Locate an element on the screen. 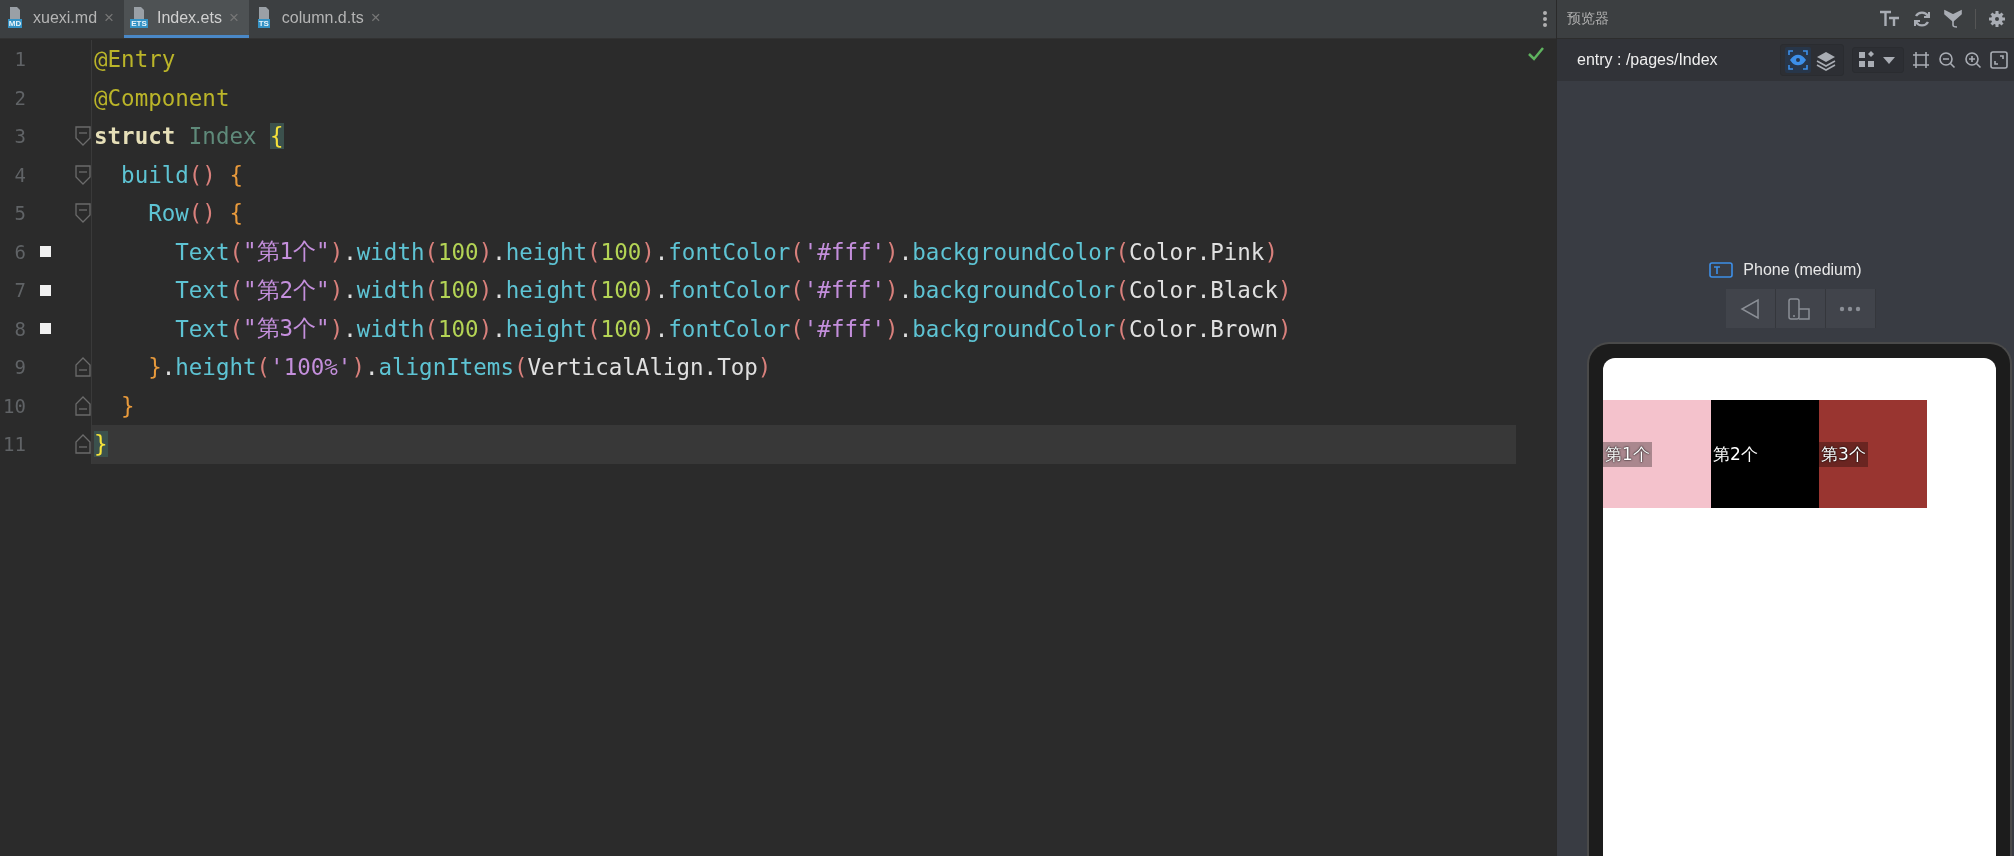 The width and height of the screenshot is (2014, 856). refresh-icon is located at coordinates (1922, 19).